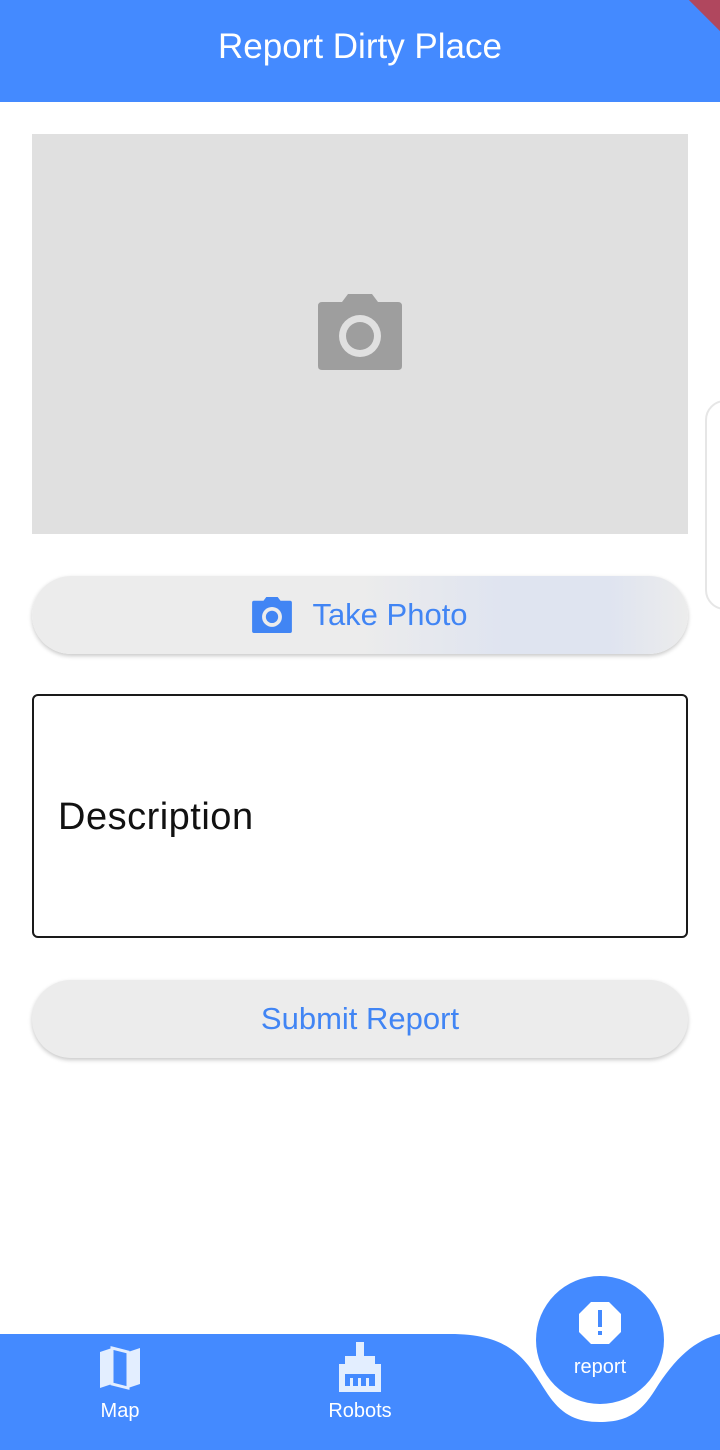 The image size is (720, 1450). What do you see at coordinates (390, 614) in the screenshot?
I see `take-photo-label: Take Photo` at bounding box center [390, 614].